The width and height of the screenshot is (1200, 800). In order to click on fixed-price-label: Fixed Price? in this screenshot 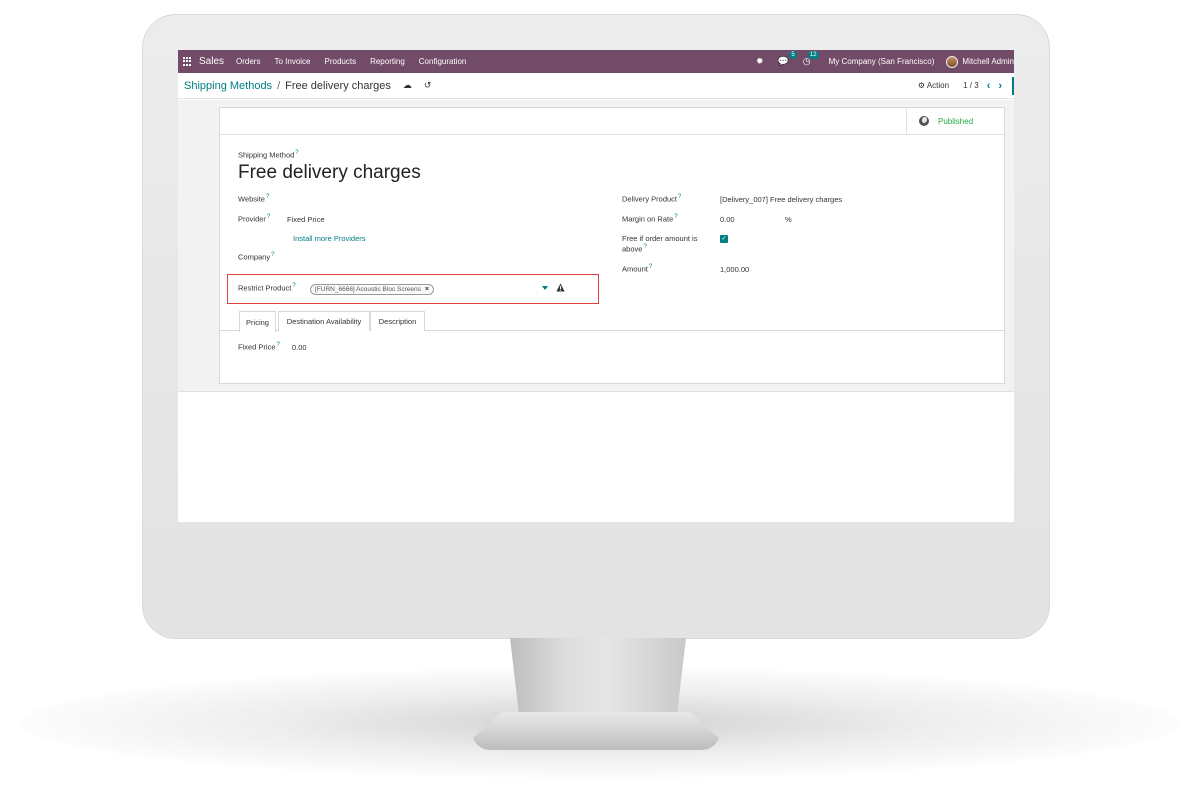, I will do `click(259, 347)`.